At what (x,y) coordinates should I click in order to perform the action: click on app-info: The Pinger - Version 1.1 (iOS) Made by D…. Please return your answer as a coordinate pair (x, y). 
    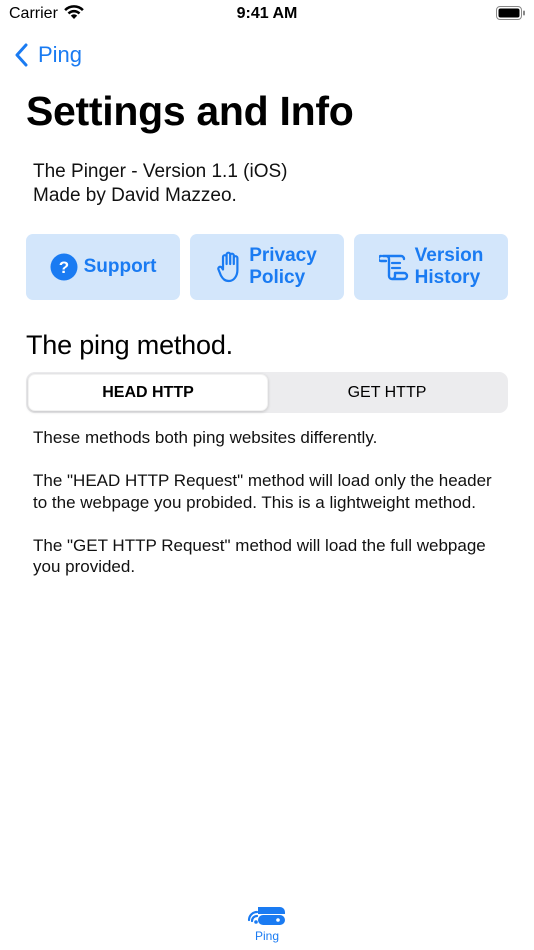
    Looking at the image, I should click on (160, 184).